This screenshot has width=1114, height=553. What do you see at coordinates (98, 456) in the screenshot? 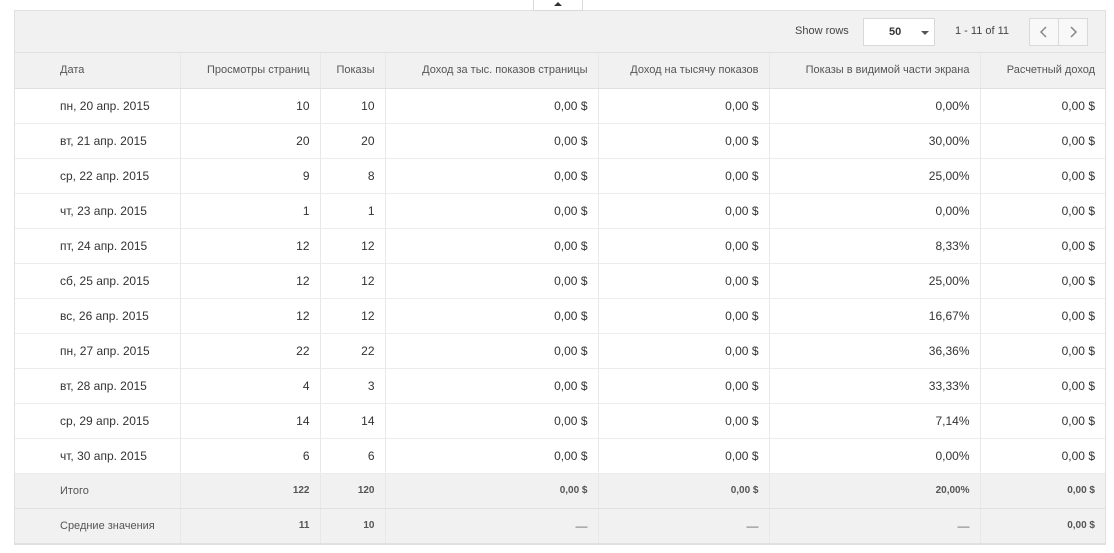
I see `cell-date: чт, 30 апр. 2015` at bounding box center [98, 456].